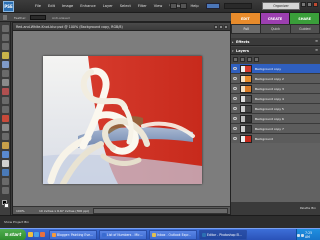 Image resolution: width=320 pixels, height=240 pixels. I want to click on anti-aliased-checkbox: Anti-aliased, so click(61, 18).